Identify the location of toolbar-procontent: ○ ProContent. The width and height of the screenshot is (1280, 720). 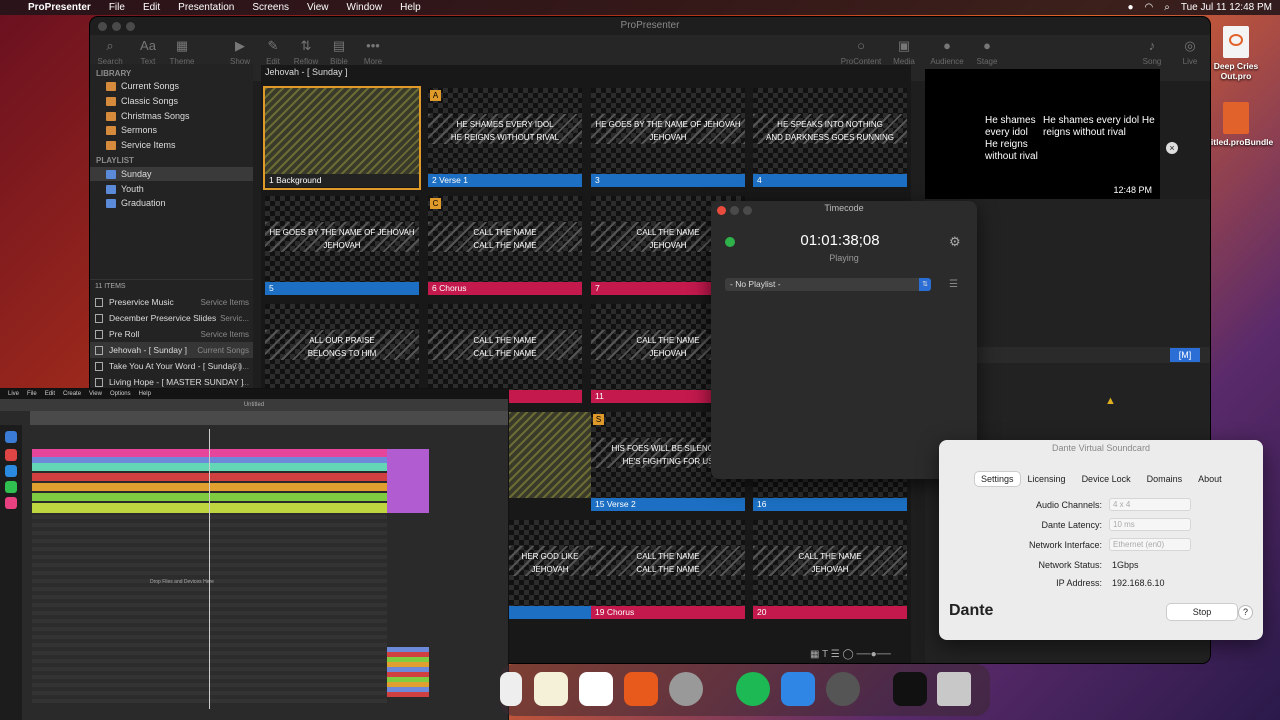
(861, 50).